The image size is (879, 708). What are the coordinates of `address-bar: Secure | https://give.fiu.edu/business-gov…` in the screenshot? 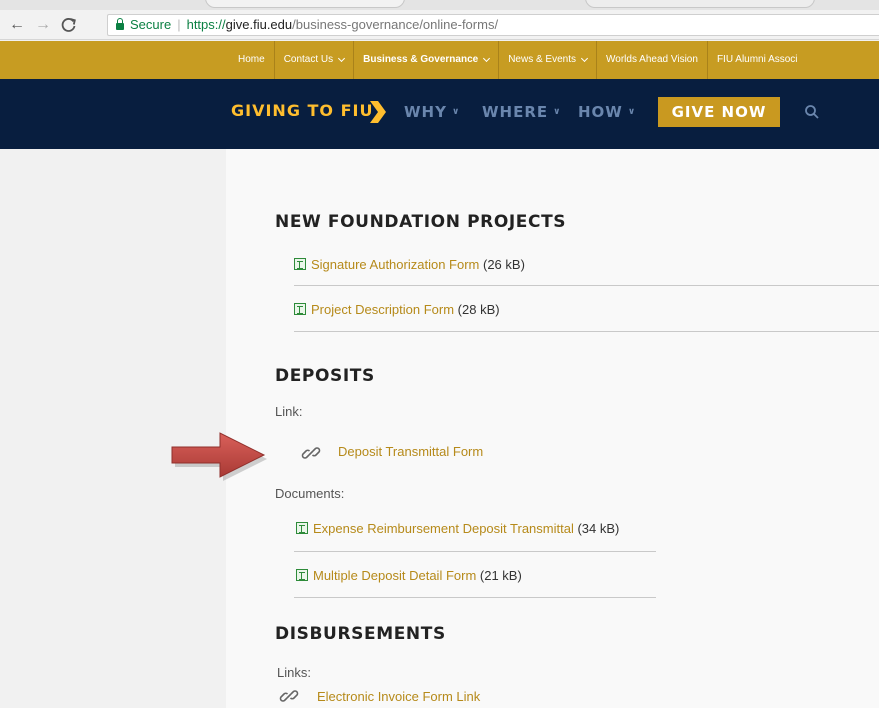 It's located at (493, 25).